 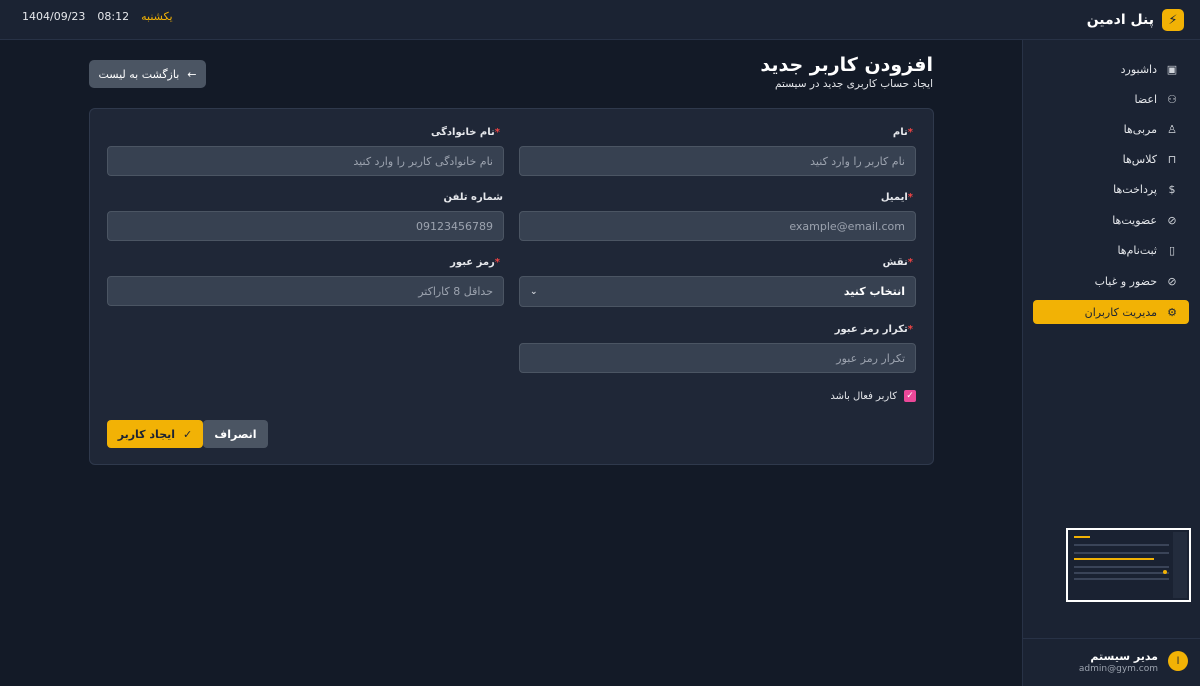 I want to click on arrow-left-icon: ←, so click(x=192, y=74).